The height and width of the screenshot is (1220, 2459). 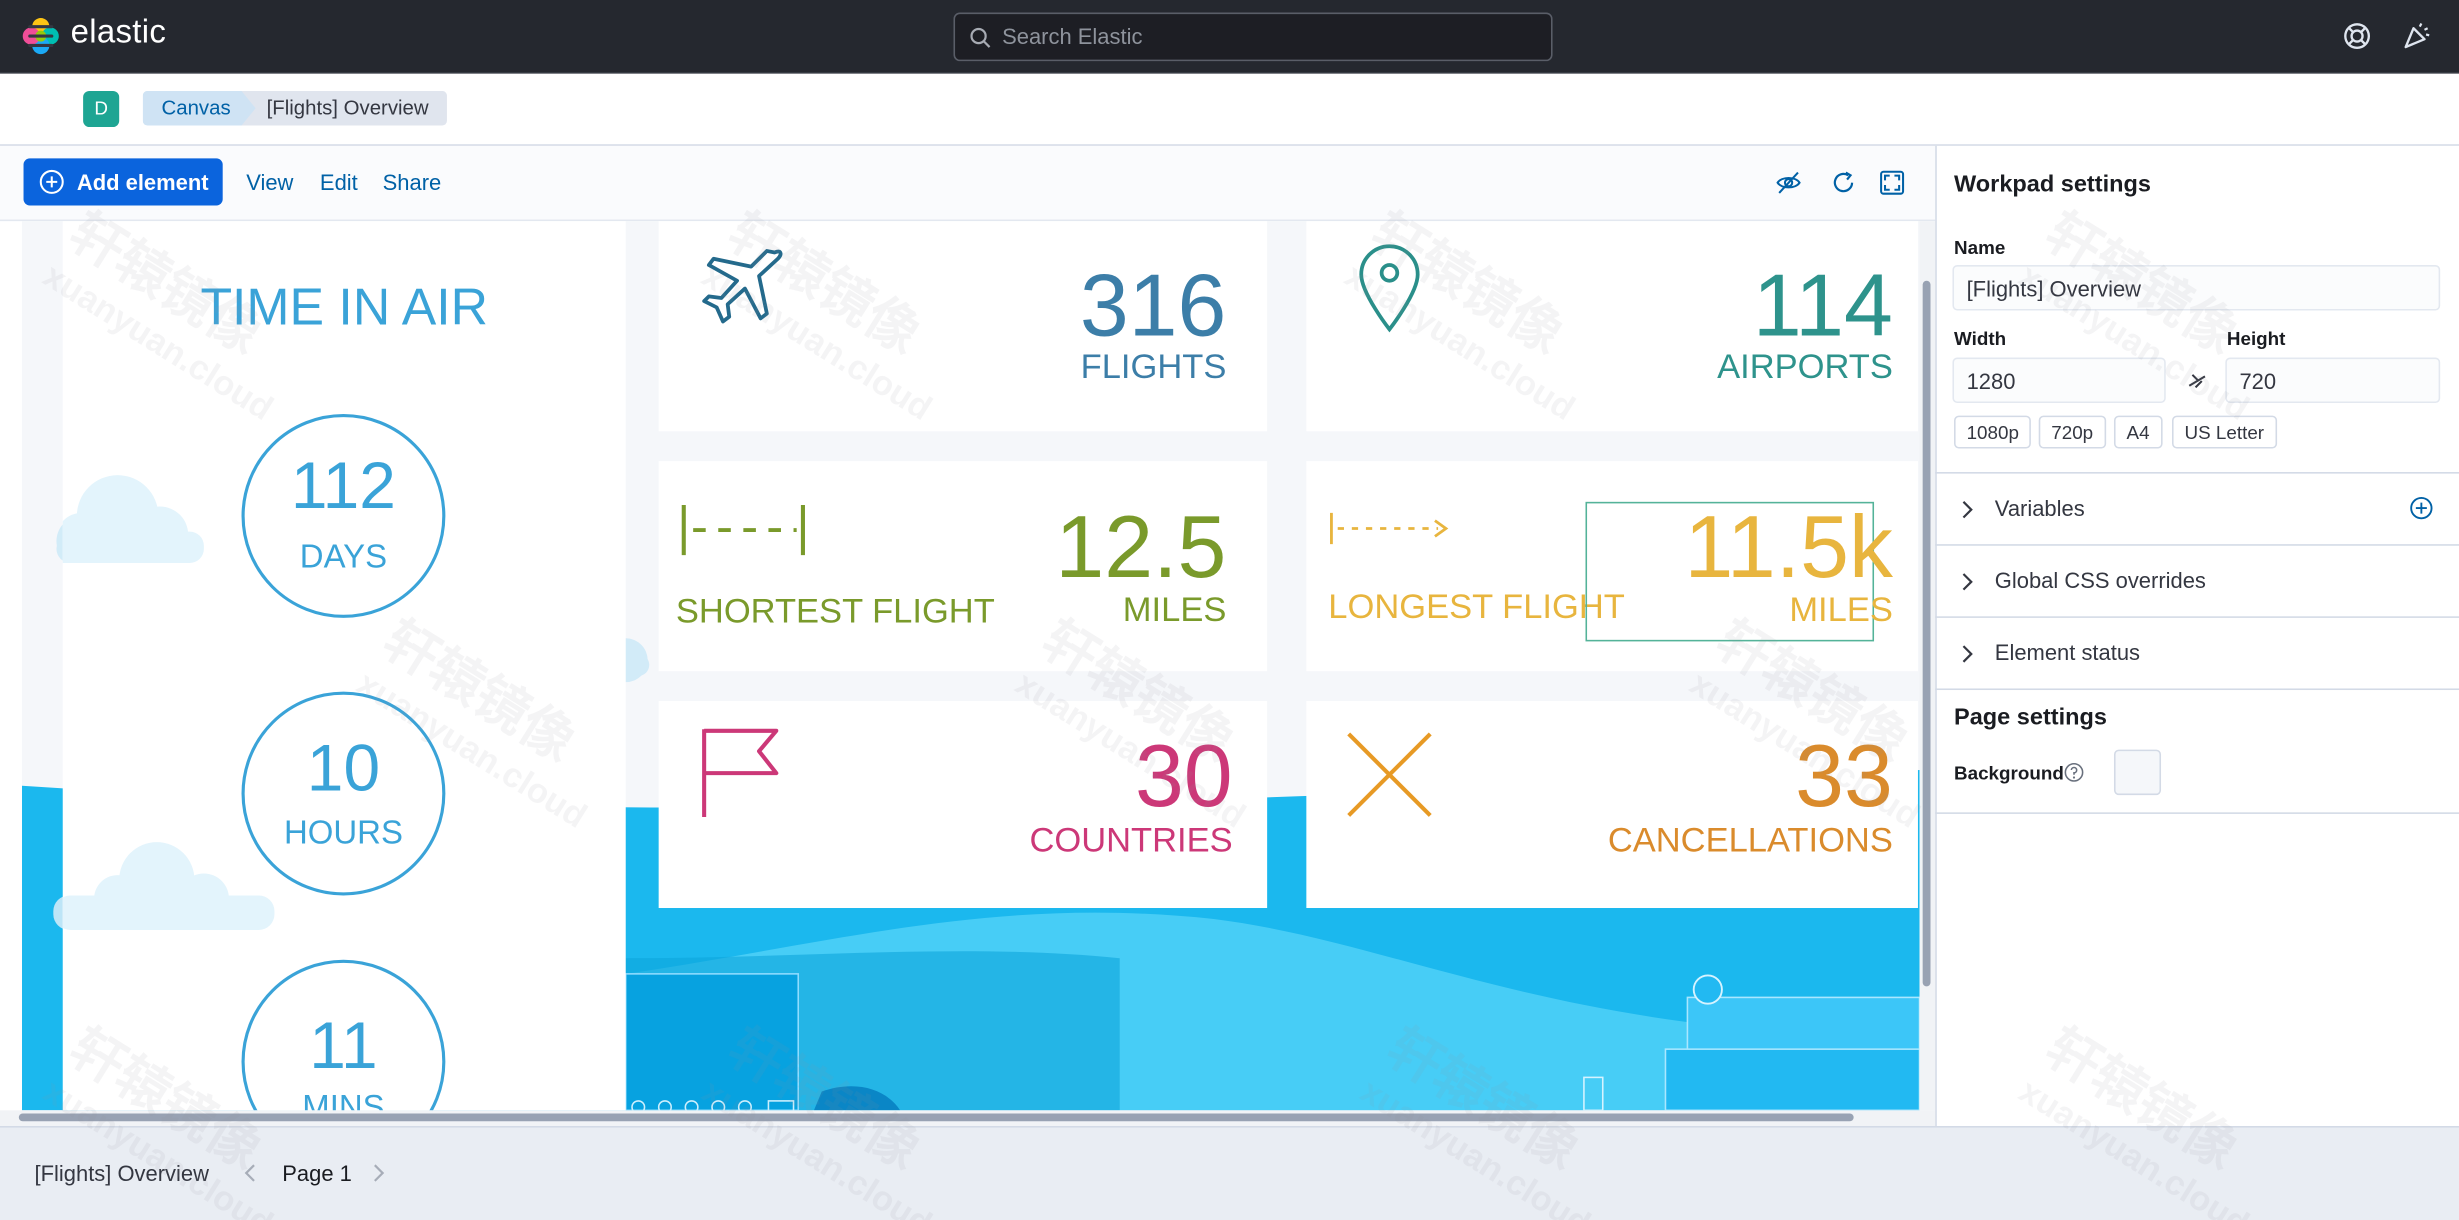 What do you see at coordinates (2416, 35) in the screenshot?
I see `newsfeed-icon` at bounding box center [2416, 35].